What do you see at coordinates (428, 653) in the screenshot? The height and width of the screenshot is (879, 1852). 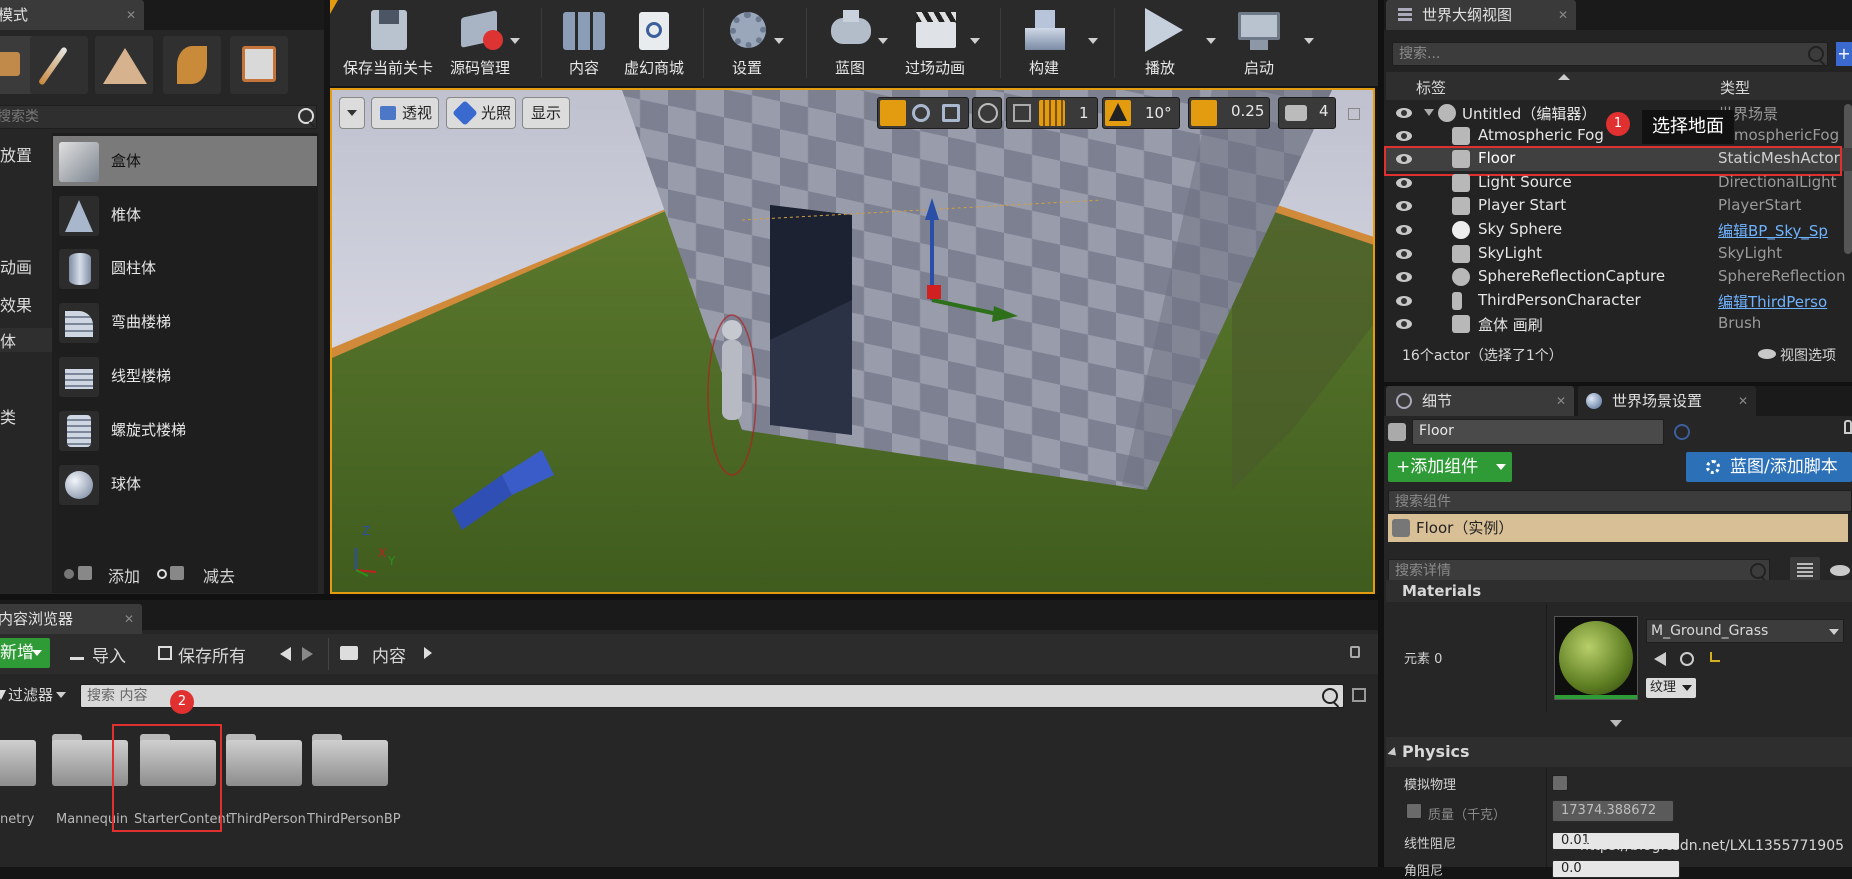 I see `path-expand-arrow-icon` at bounding box center [428, 653].